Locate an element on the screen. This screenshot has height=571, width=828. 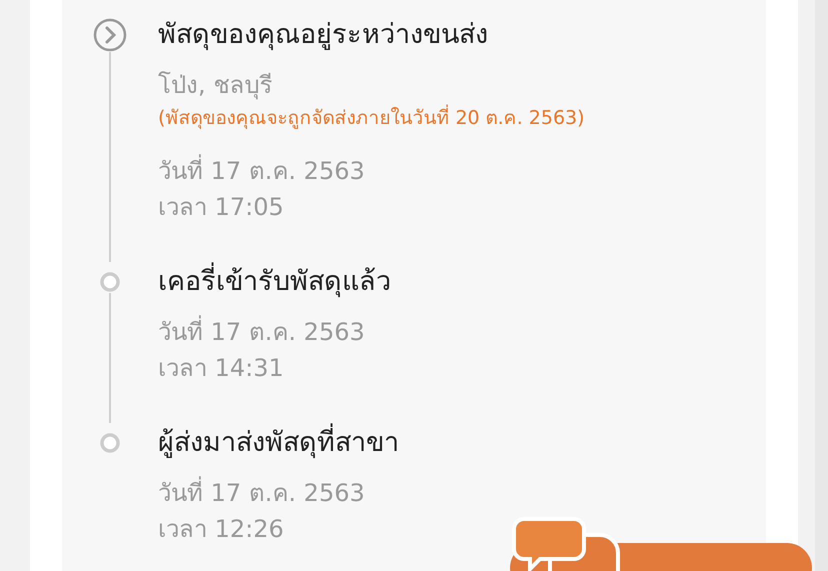
status-title: ผู้ส่งมาส่งพัสดุที่สาขา is located at coordinates (278, 443).